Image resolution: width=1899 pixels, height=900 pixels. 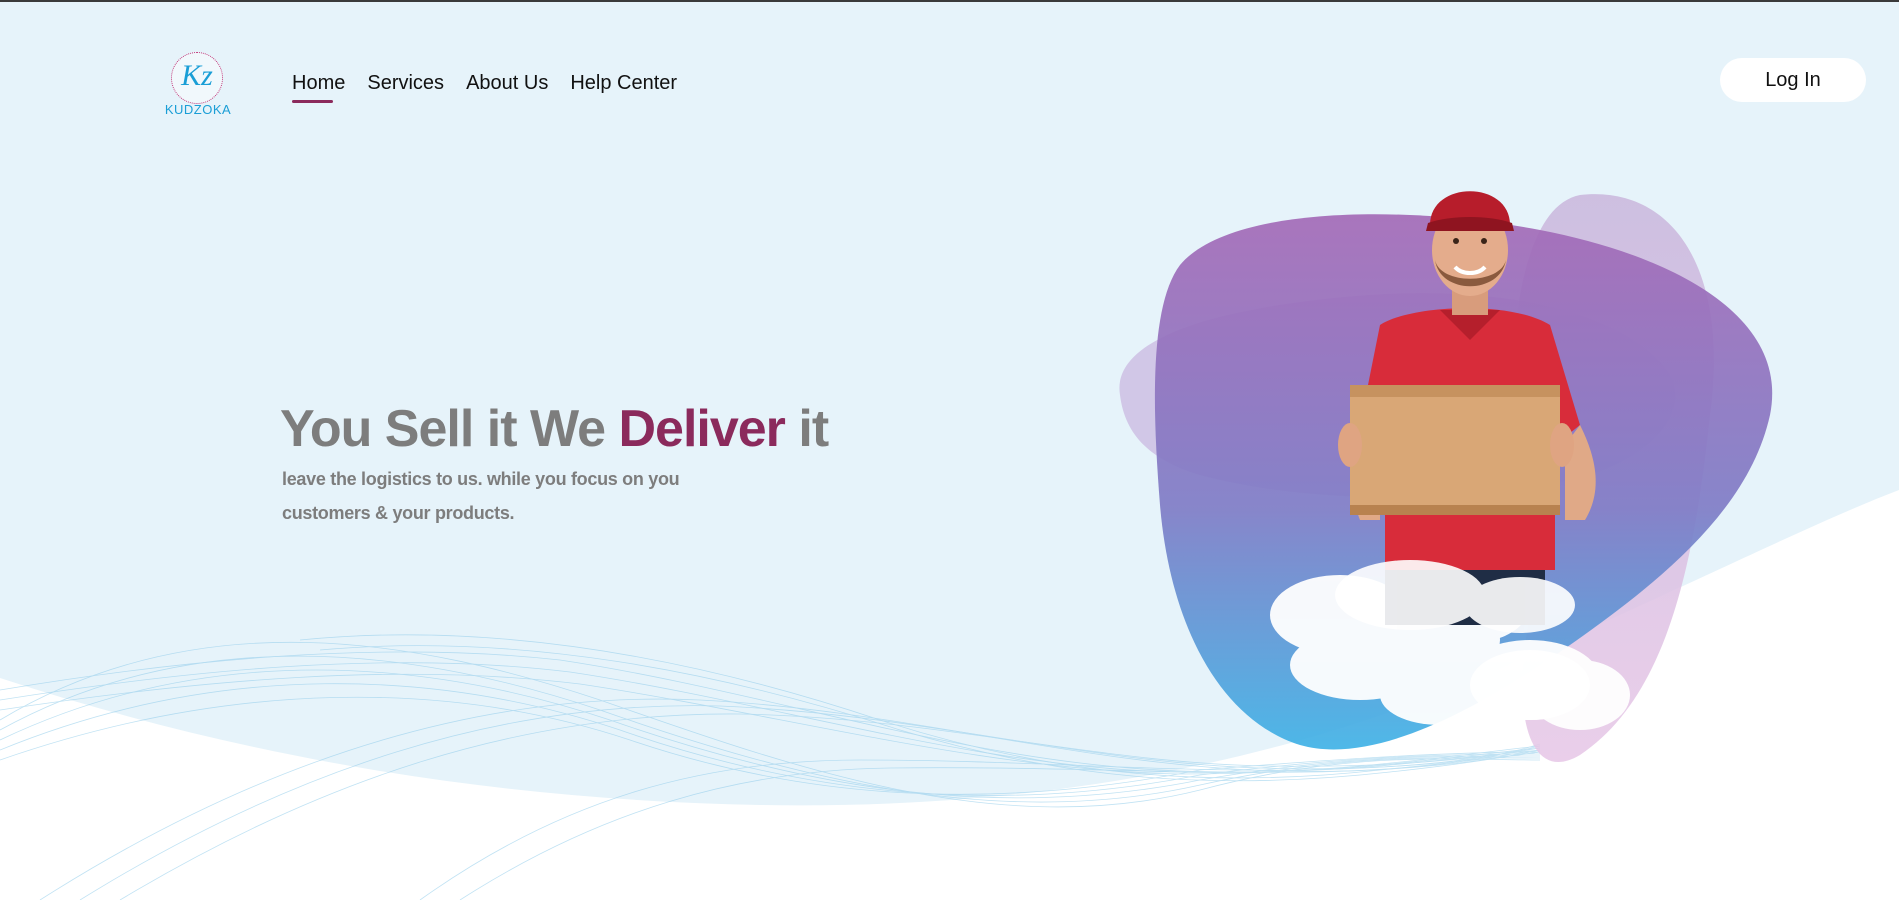 I want to click on nav-item-home: Home, so click(x=318, y=86).